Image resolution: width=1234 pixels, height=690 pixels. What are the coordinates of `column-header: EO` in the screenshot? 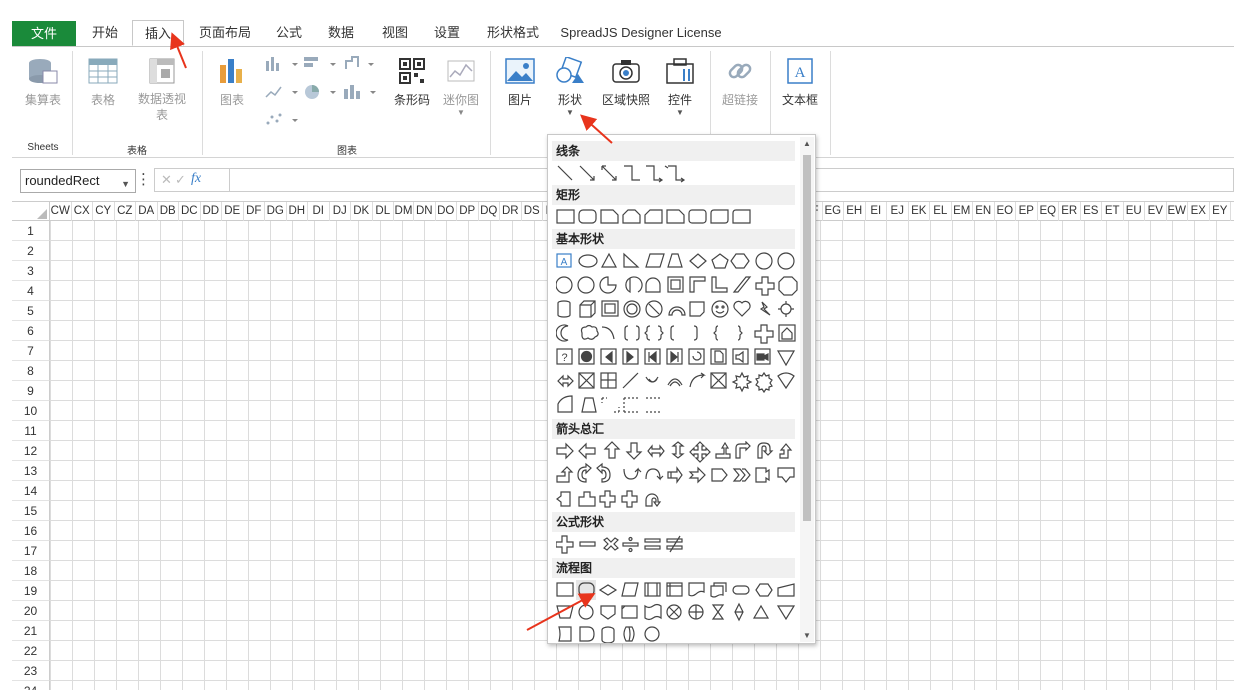 It's located at (1005, 211).